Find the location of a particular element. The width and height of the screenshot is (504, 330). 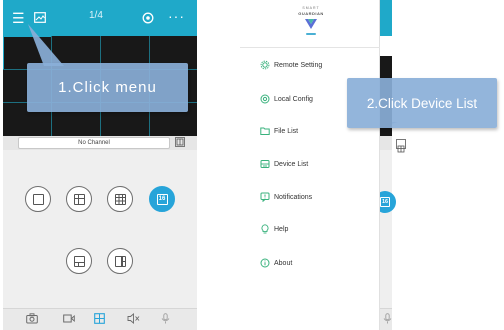

split-4-button is located at coordinates (79, 199).